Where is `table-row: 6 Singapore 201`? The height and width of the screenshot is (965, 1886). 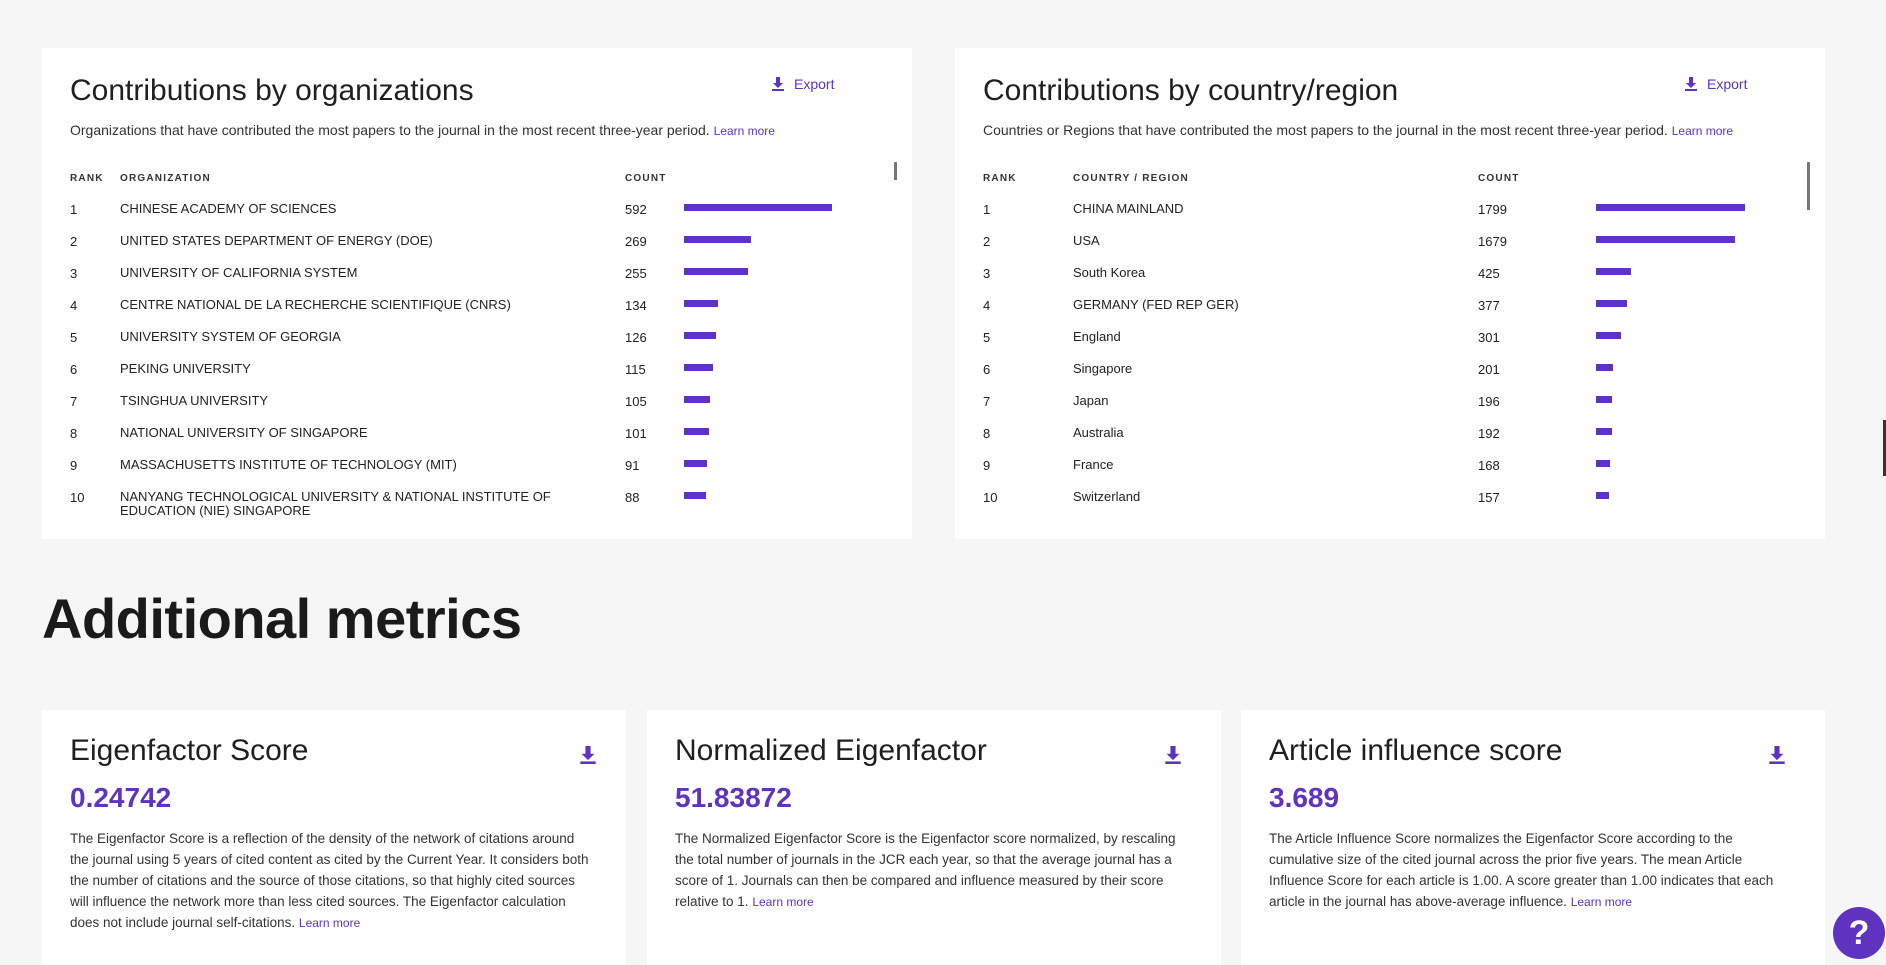
table-row: 6 Singapore 201 is located at coordinates (1393, 378).